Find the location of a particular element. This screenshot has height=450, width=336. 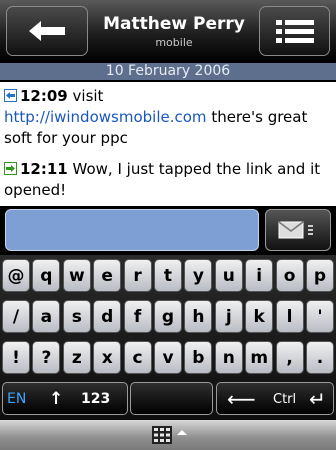

key: m is located at coordinates (259, 357).